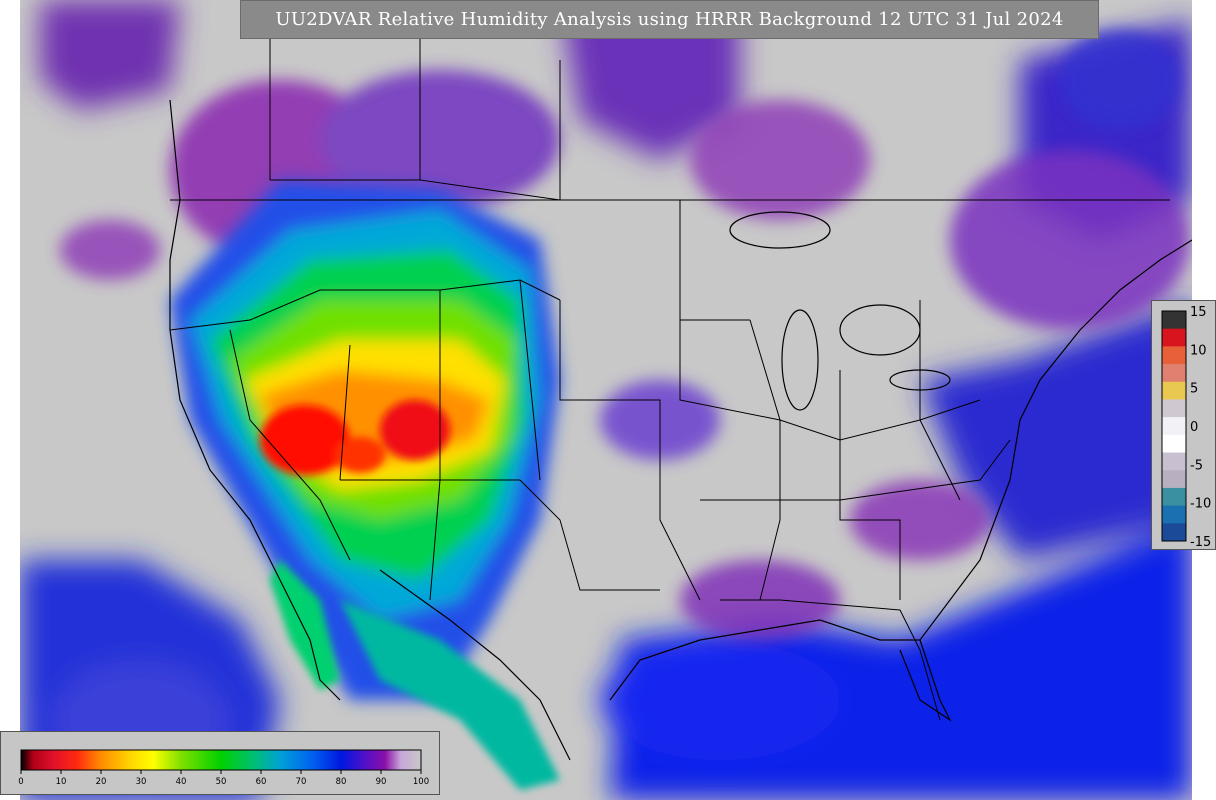  Describe the element at coordinates (101, 782) in the screenshot. I see `humidity-tick-label: 20` at that location.